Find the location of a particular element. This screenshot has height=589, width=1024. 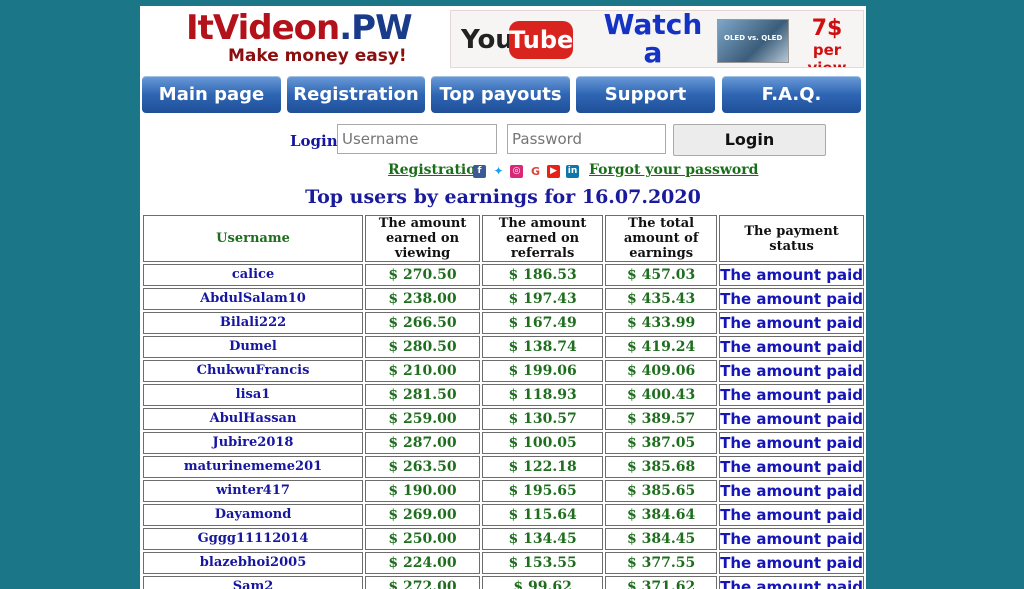

cell-viewing: $ 238.00 is located at coordinates (423, 299).